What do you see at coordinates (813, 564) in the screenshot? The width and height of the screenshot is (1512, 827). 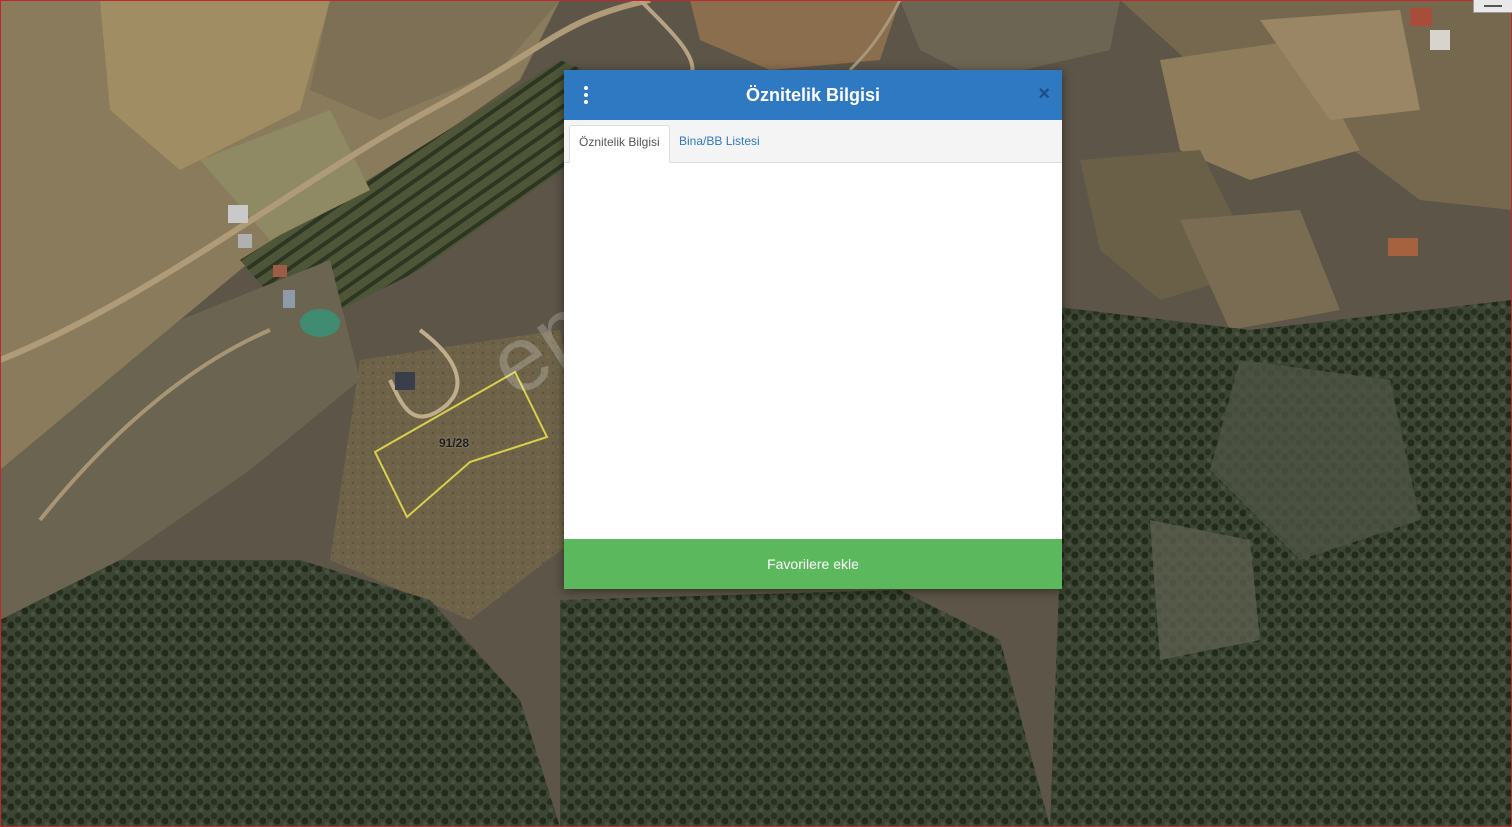 I see `add-to-favorites-button: Favorilere ekle` at bounding box center [813, 564].